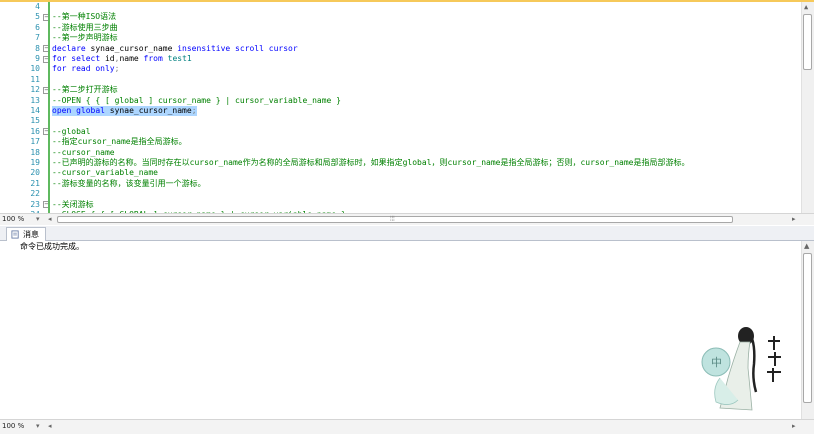  I want to click on code-token: --第二步打开游标, so click(85, 90).